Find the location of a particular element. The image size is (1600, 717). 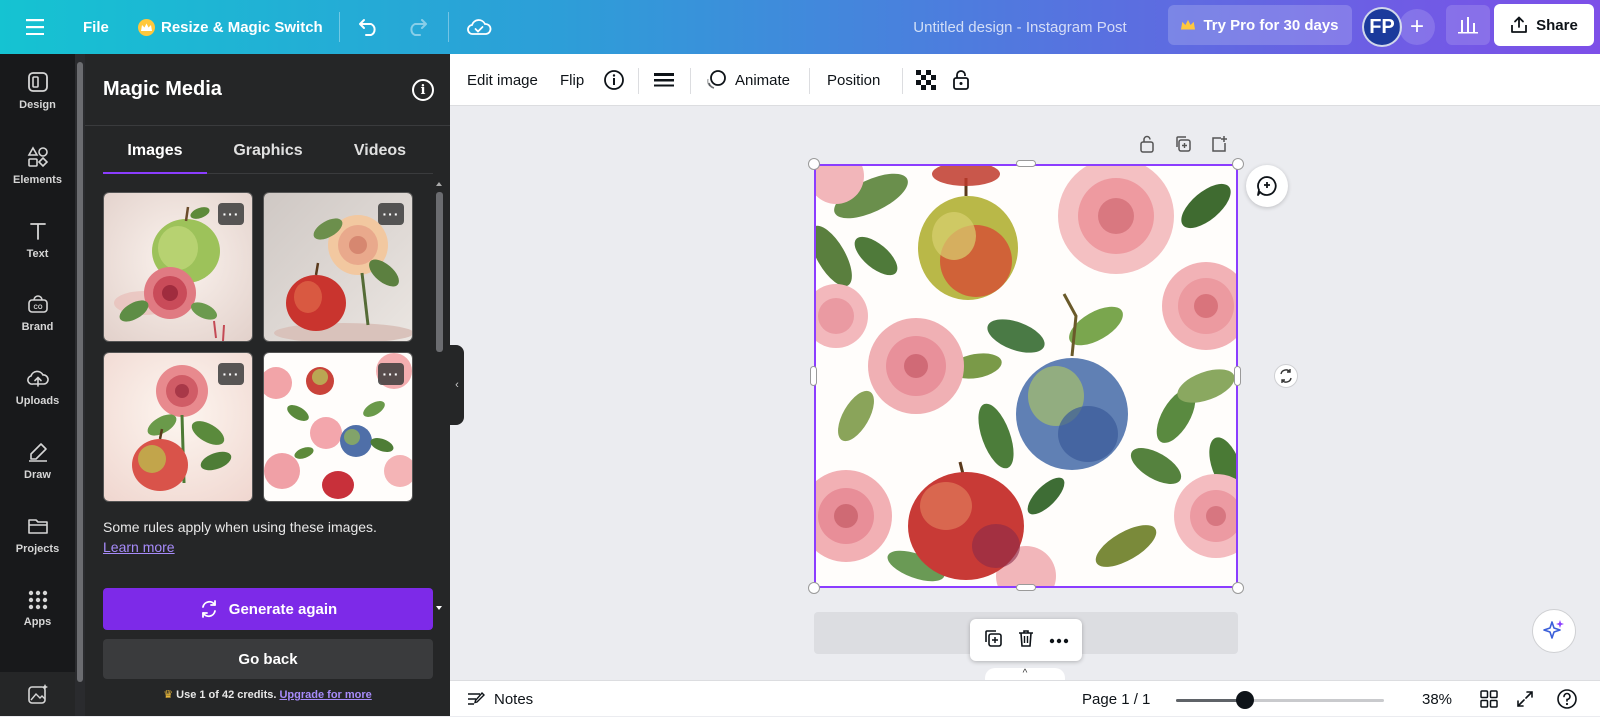

rail-label: Design is located at coordinates (37, 105).